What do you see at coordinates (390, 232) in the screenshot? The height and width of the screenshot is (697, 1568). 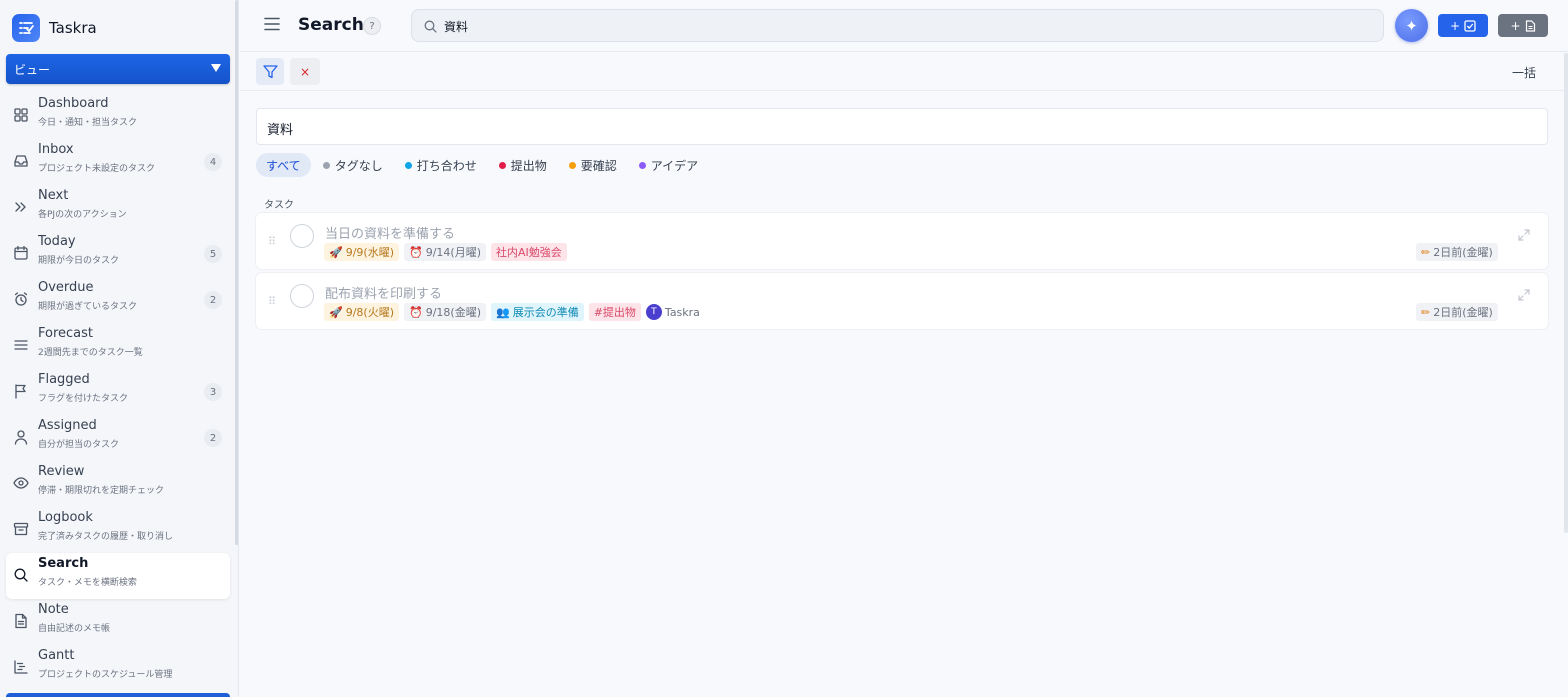 I see `task-title: 当日の資料を準備する` at bounding box center [390, 232].